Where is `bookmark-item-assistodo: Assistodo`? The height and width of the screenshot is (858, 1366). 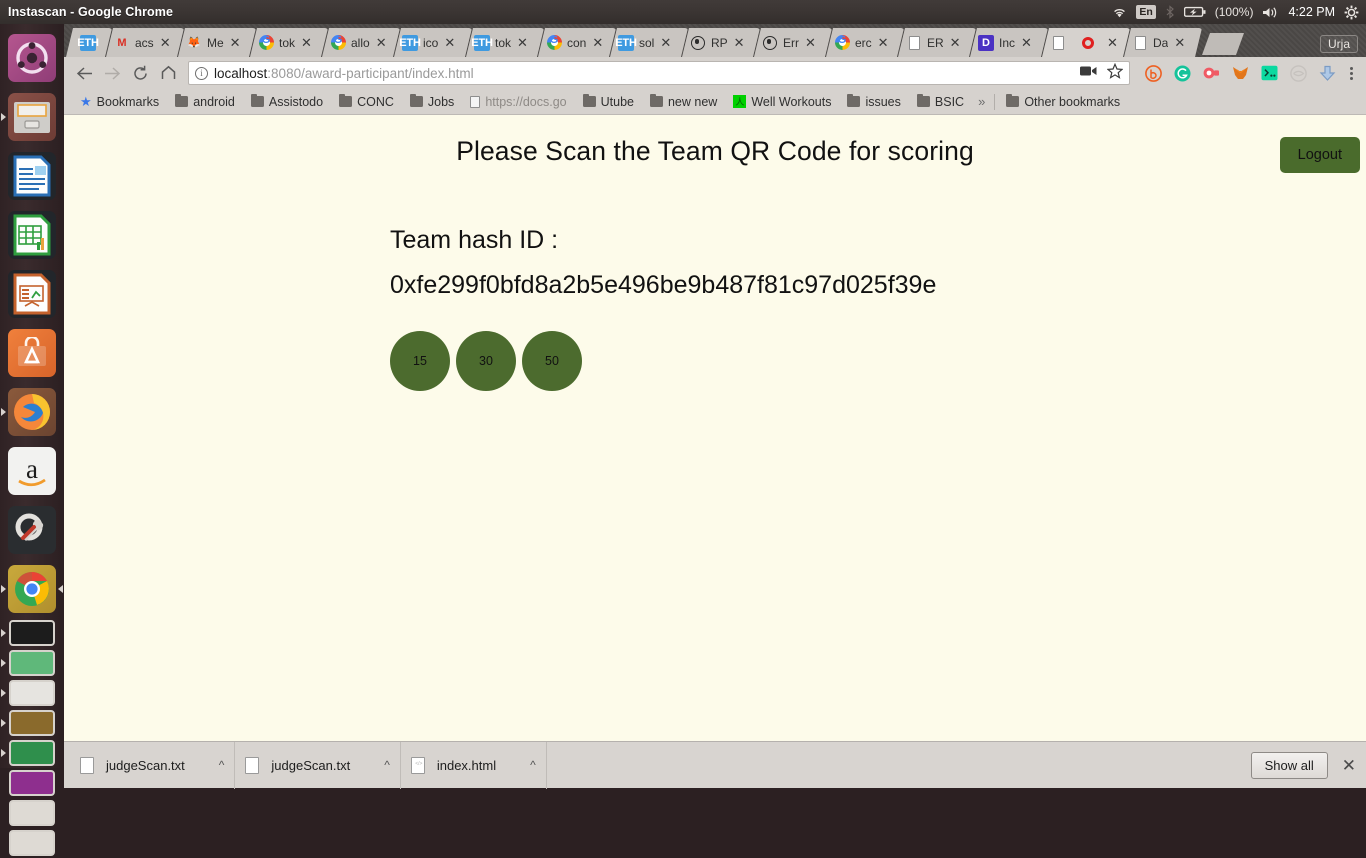
bookmark-item-assistodo: Assistodo is located at coordinates (287, 101).